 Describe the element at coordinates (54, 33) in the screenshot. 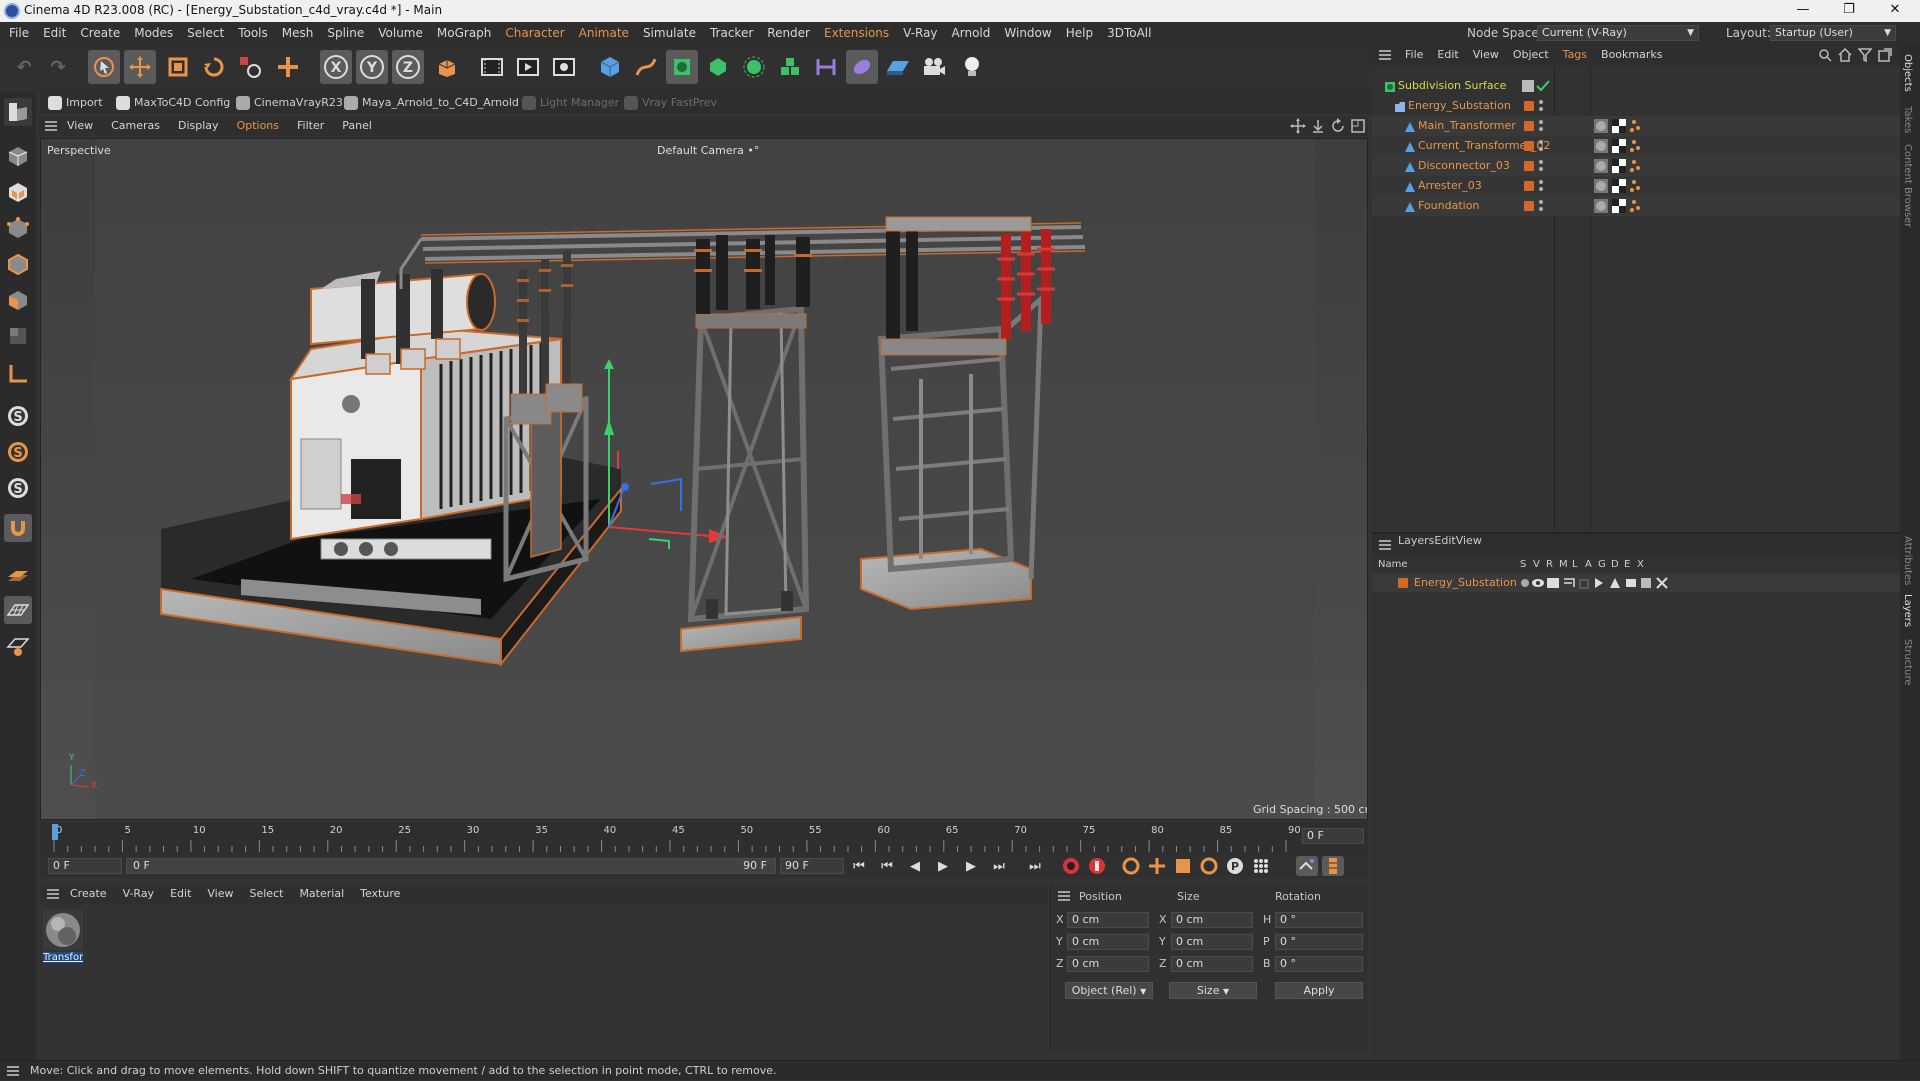

I see `menu-edit: Edit` at that location.